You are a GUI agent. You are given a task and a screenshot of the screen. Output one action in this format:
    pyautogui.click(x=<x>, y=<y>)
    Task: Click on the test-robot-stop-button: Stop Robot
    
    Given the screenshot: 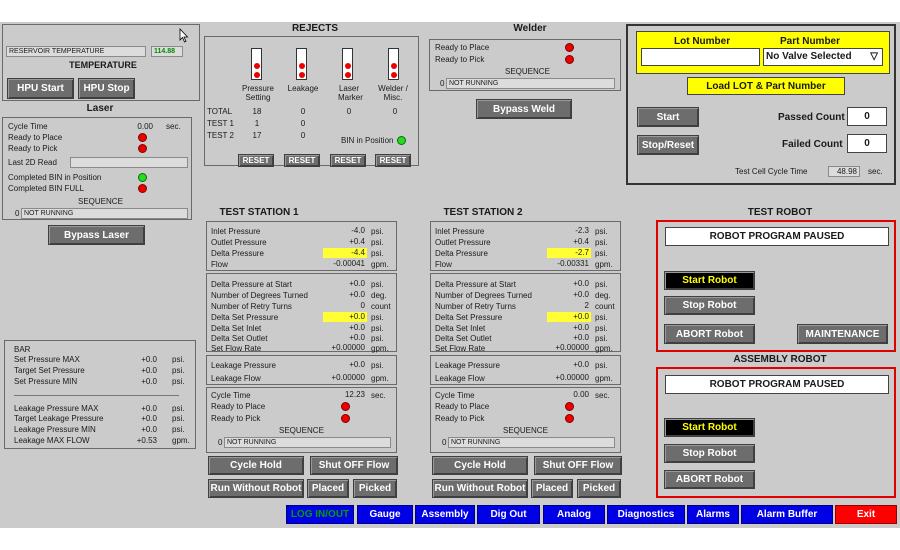 What is the action you would take?
    pyautogui.click(x=709, y=305)
    